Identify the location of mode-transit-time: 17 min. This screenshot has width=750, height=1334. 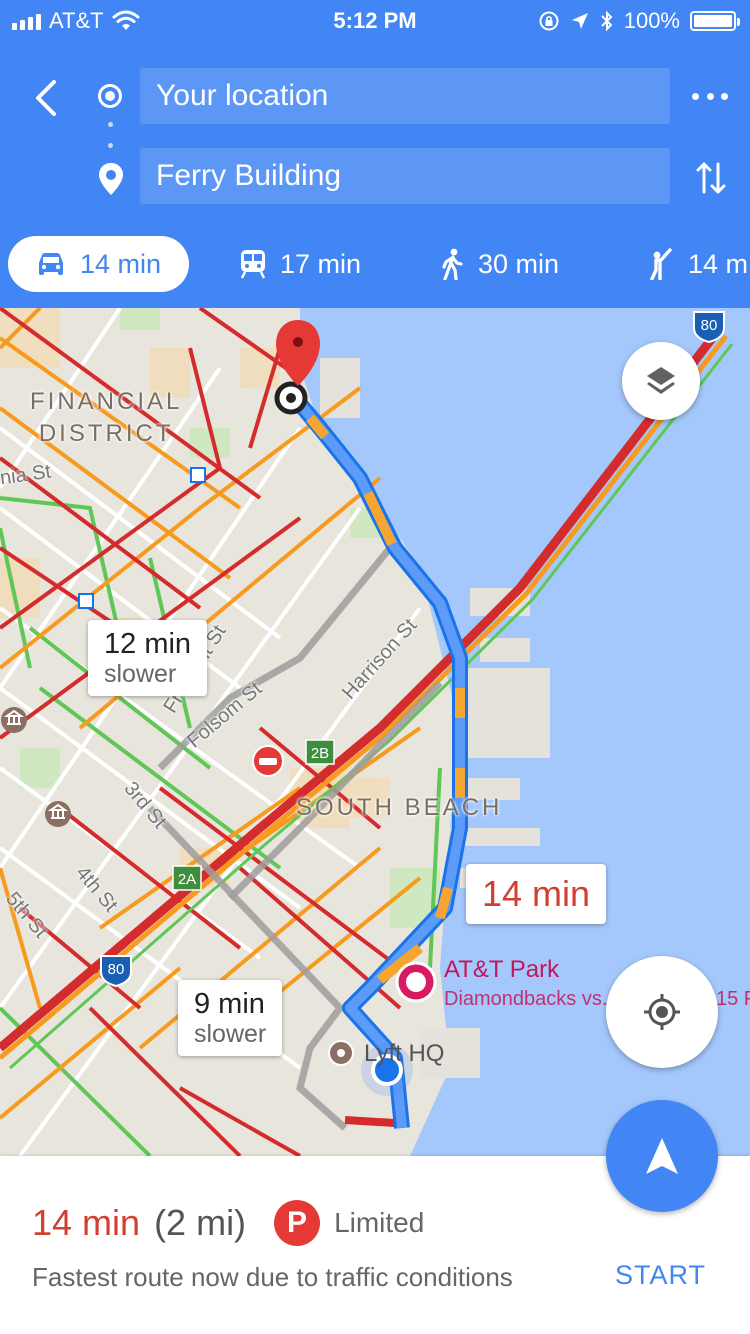
(321, 263).